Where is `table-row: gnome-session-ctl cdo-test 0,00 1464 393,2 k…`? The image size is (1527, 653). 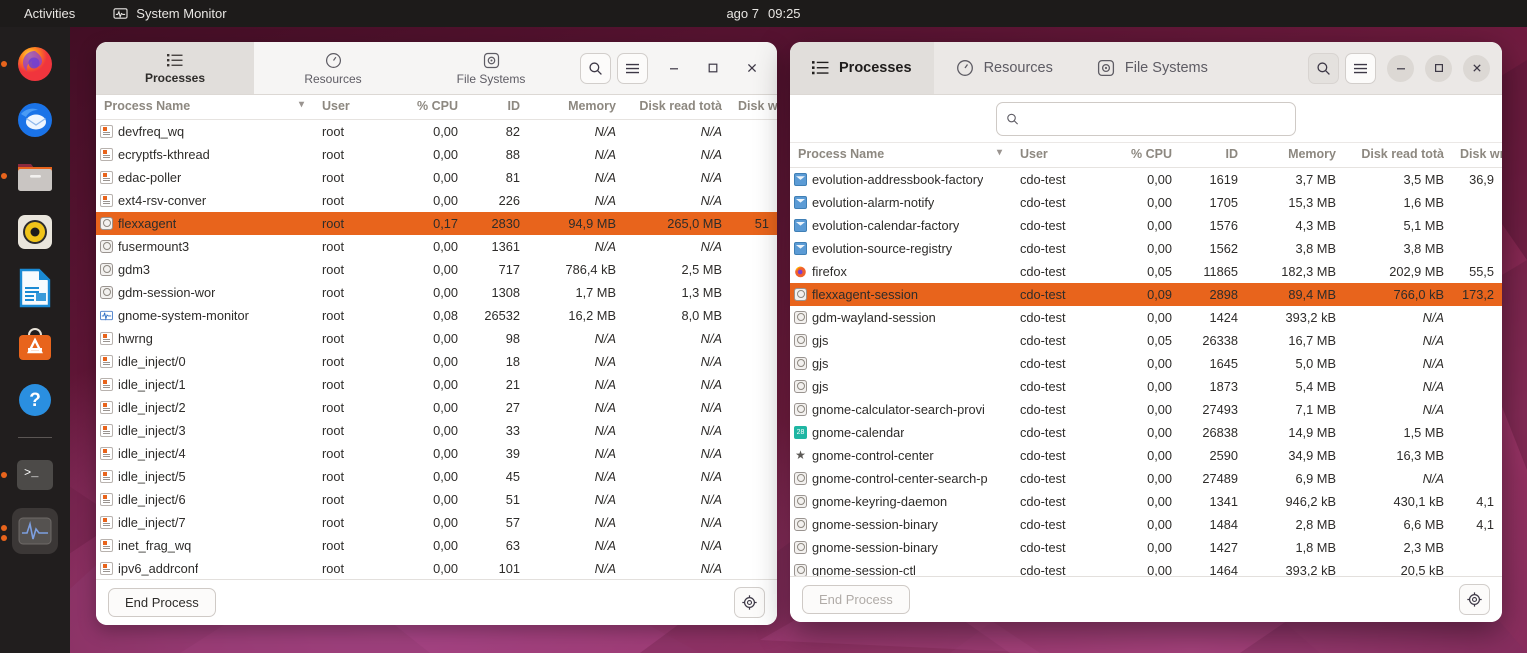
table-row: gnome-session-ctl cdo-test 0,00 1464 393,2 k… is located at coordinates (1146, 568).